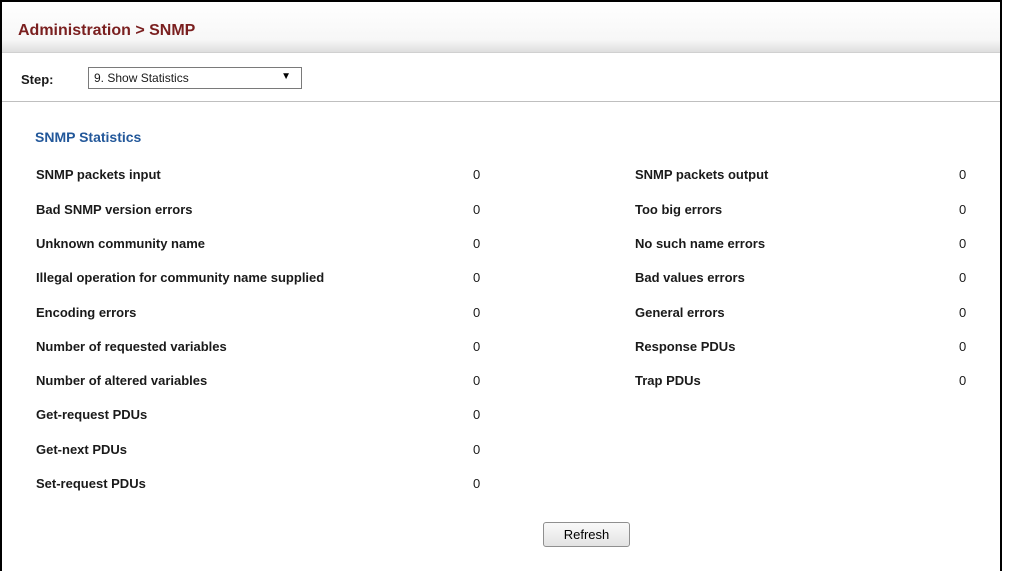 The image size is (1009, 571). Describe the element at coordinates (195, 78) in the screenshot. I see `step-select: 9. Show Statistics ▼` at that location.